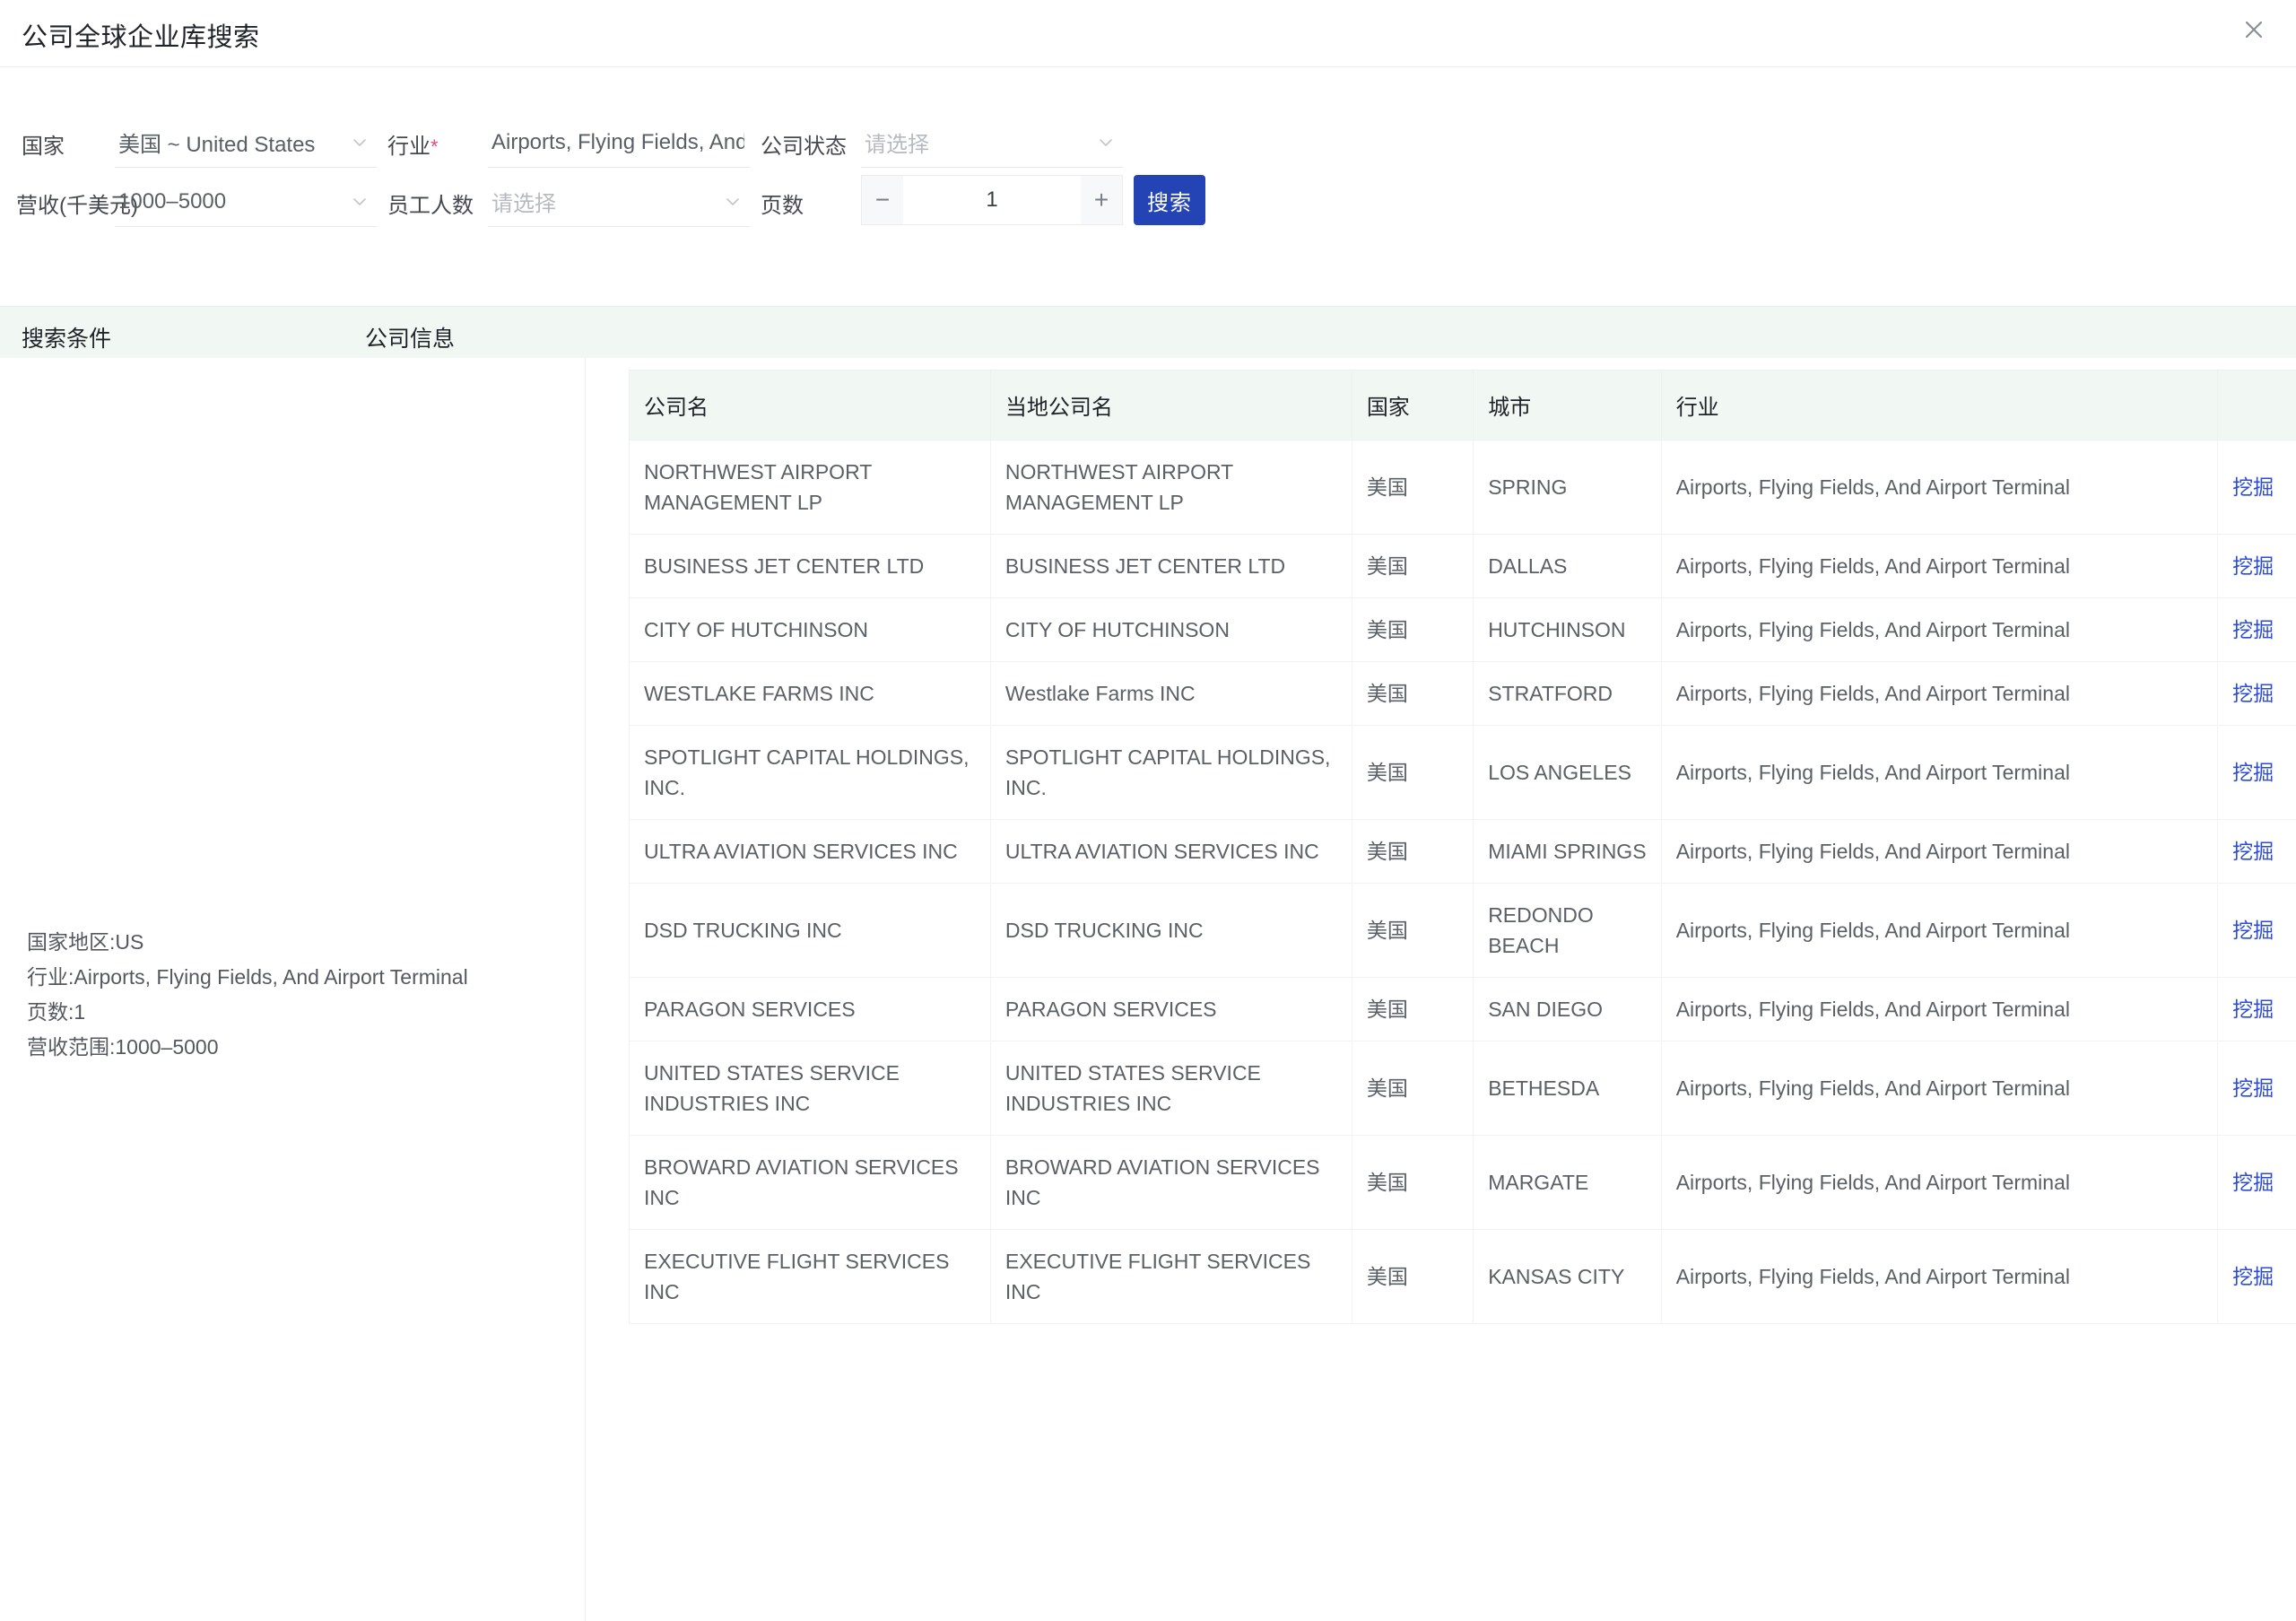 The height and width of the screenshot is (1621, 2296). I want to click on revenue-value: 1000–5000, so click(172, 201).